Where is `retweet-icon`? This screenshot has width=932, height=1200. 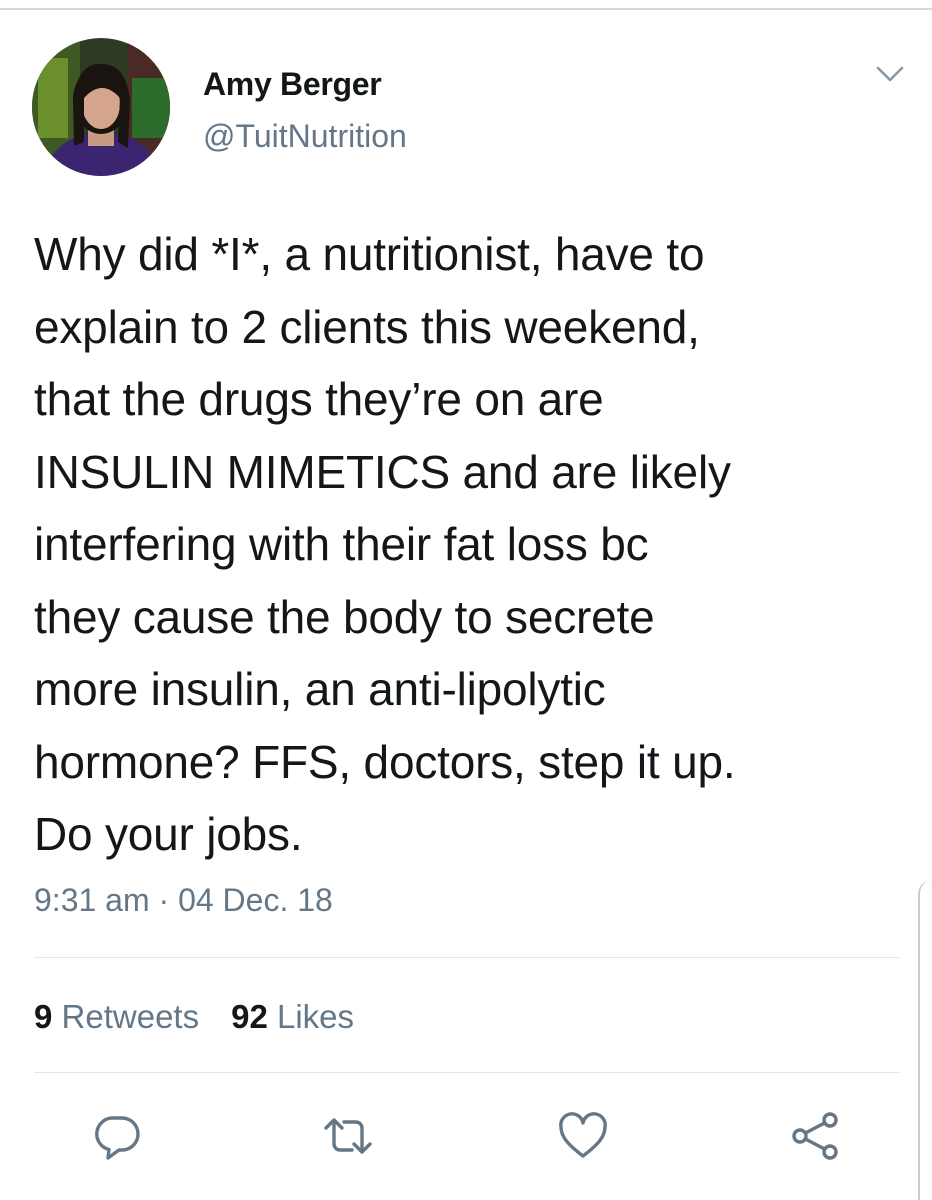
retweet-icon is located at coordinates (348, 1136).